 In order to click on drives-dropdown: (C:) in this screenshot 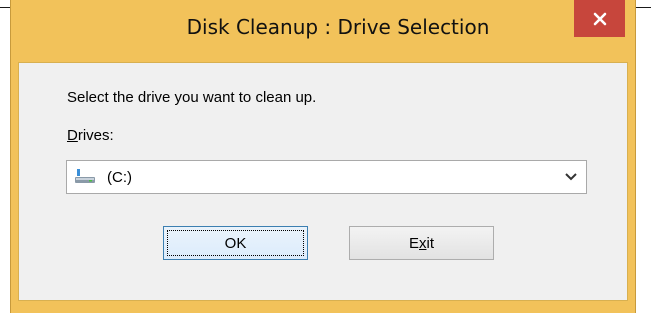, I will do `click(326, 177)`.